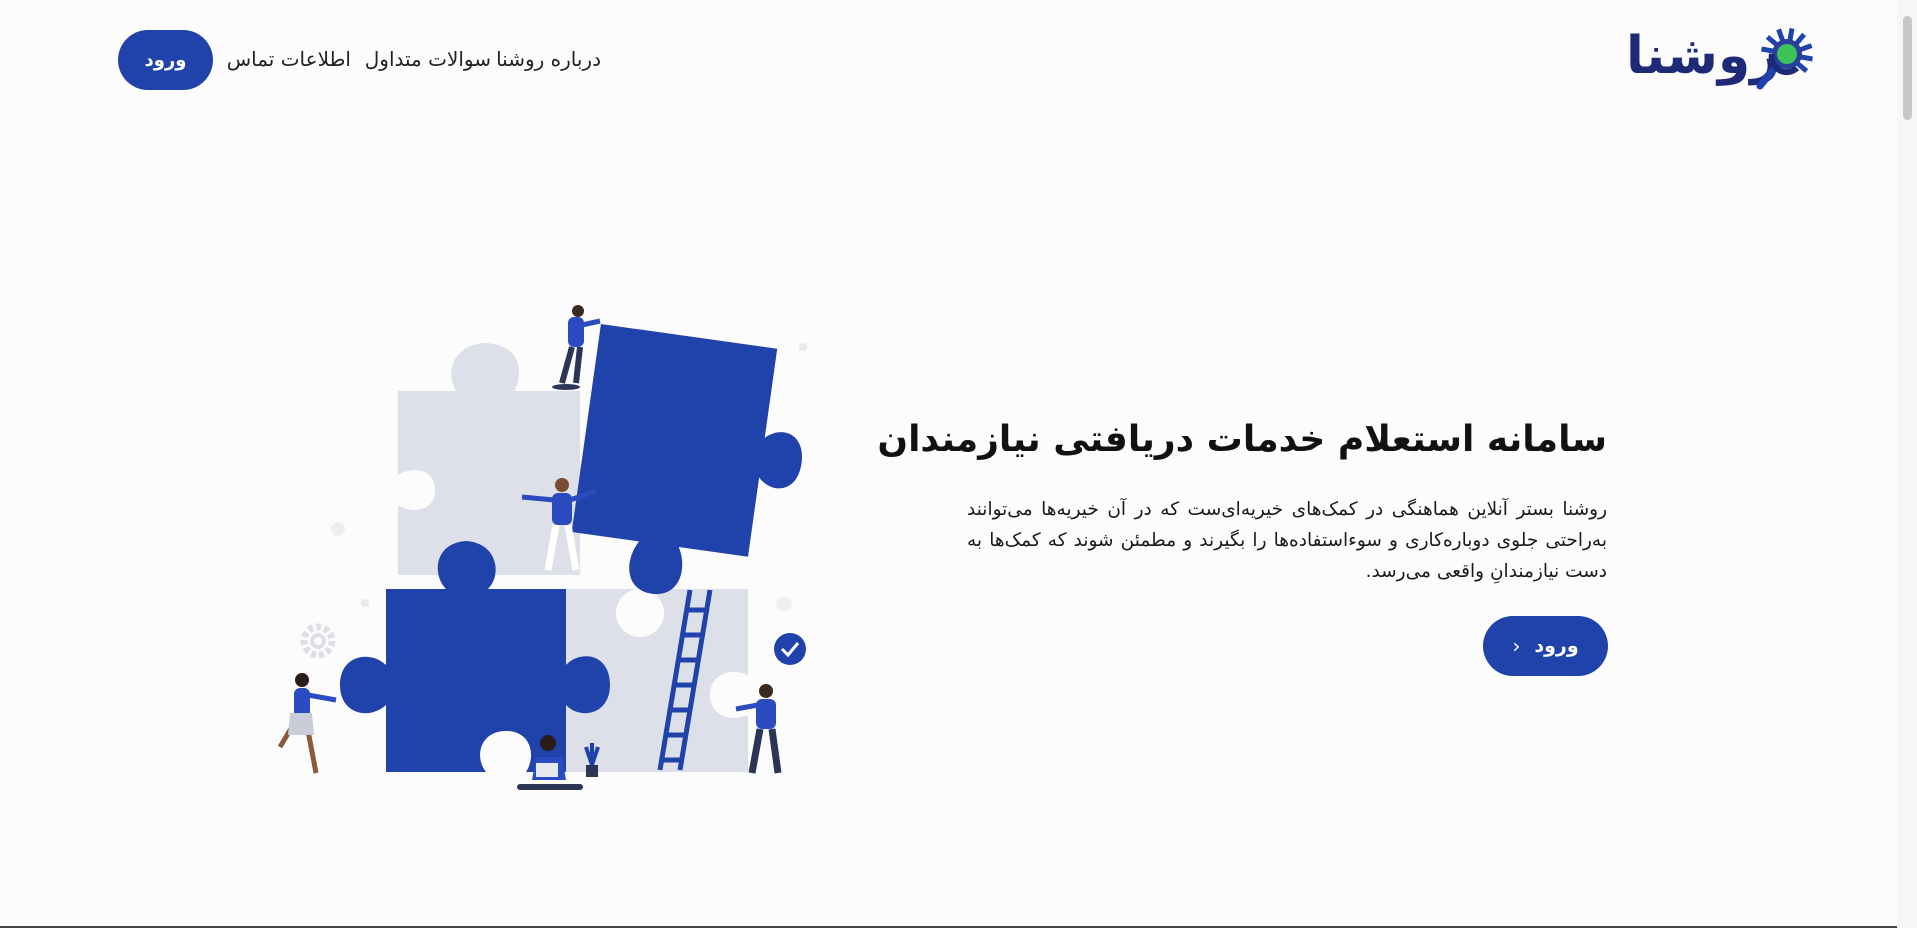 The image size is (1917, 928). Describe the element at coordinates (1907, 68) in the screenshot. I see `scrollbar-thumb` at that location.